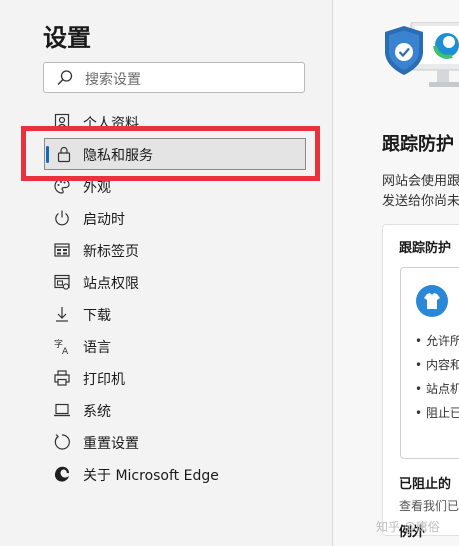  Describe the element at coordinates (111, 444) in the screenshot. I see `sidebar-item-label: 重置设置` at that location.